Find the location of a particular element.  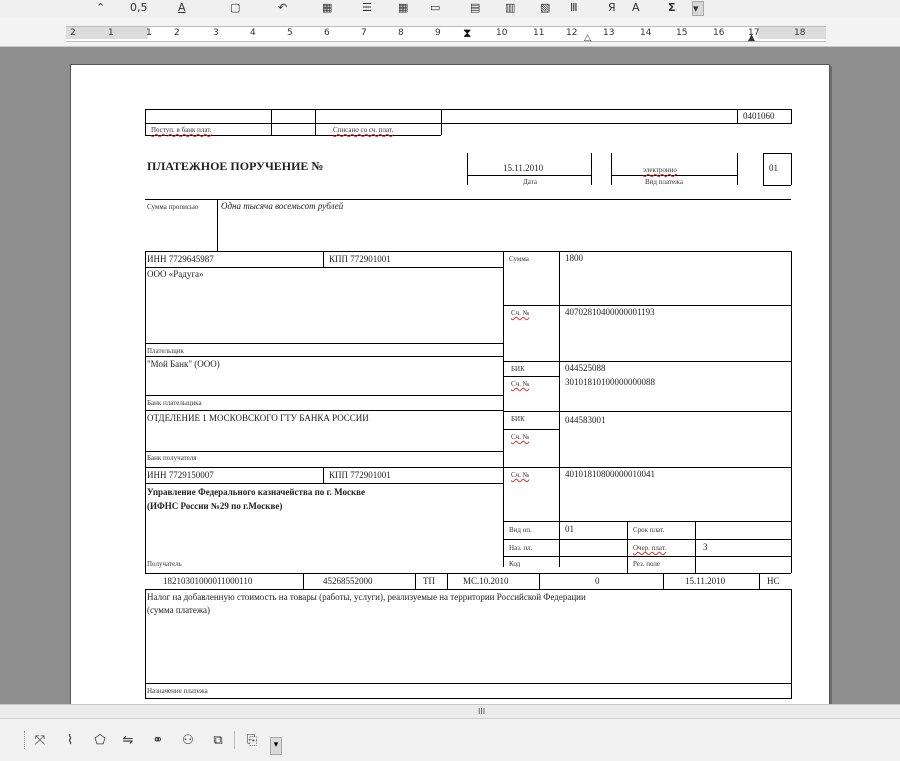

split-icon: ▤ is located at coordinates (475, 7).